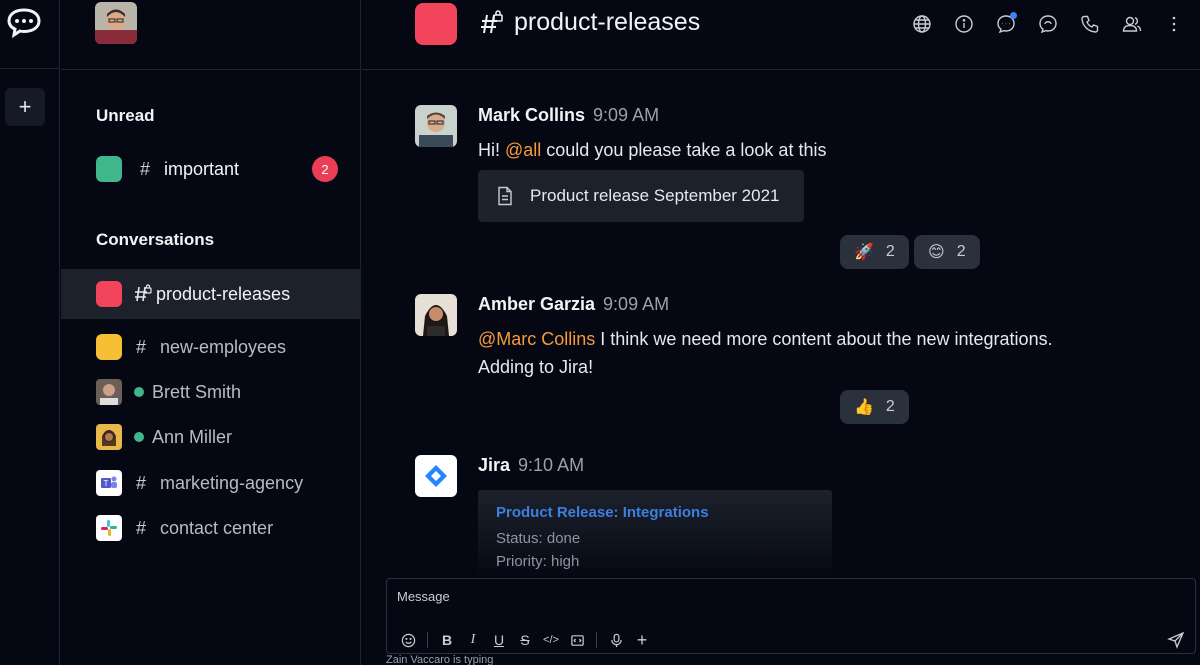 The width and height of the screenshot is (1200, 665). What do you see at coordinates (777, 596) in the screenshot?
I see `message-input` at bounding box center [777, 596].